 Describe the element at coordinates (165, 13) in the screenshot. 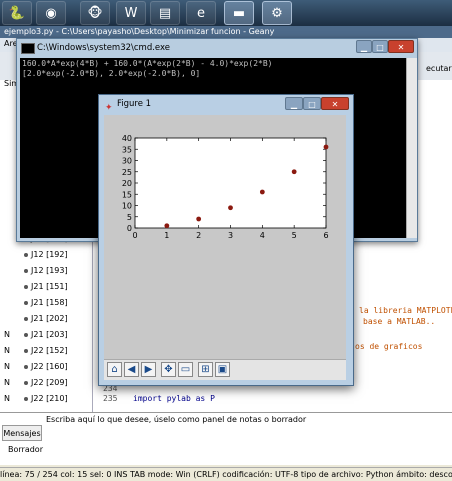

I see `folder-icon: ▤` at that location.